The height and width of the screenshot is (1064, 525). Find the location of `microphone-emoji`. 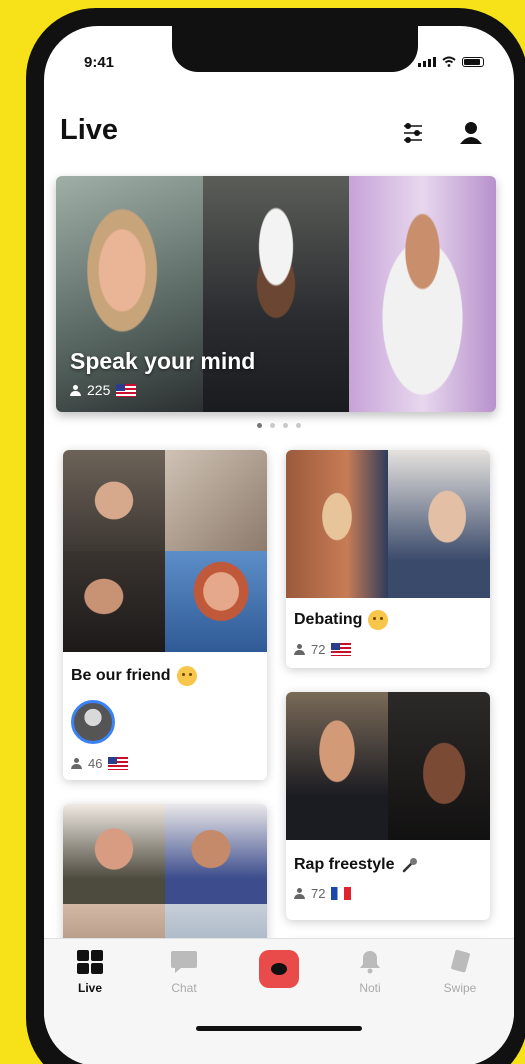

microphone-emoji is located at coordinates (409, 865).